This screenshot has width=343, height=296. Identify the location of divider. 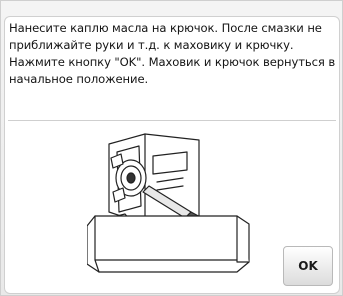
(172, 120).